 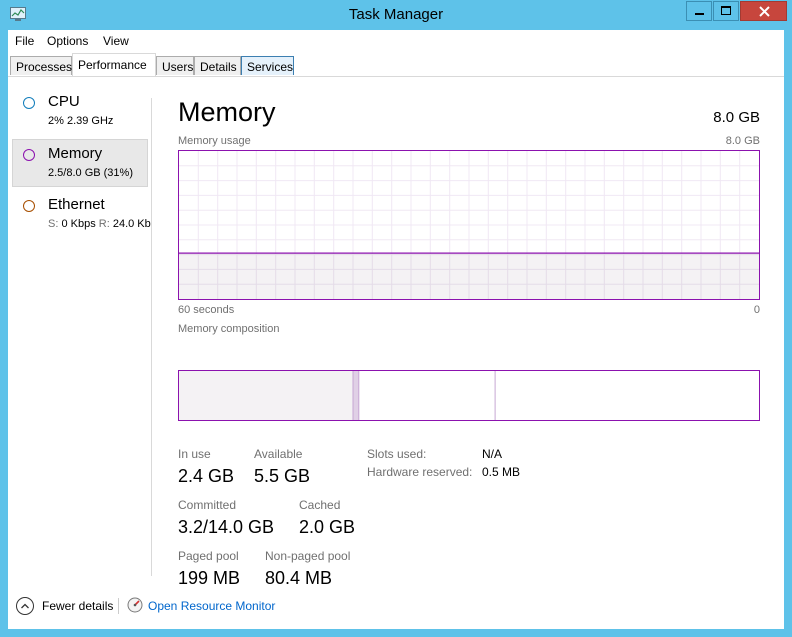 I want to click on sidebar-item-memory: Memory 2.5/8.0 GB (31%), so click(x=80, y=163).